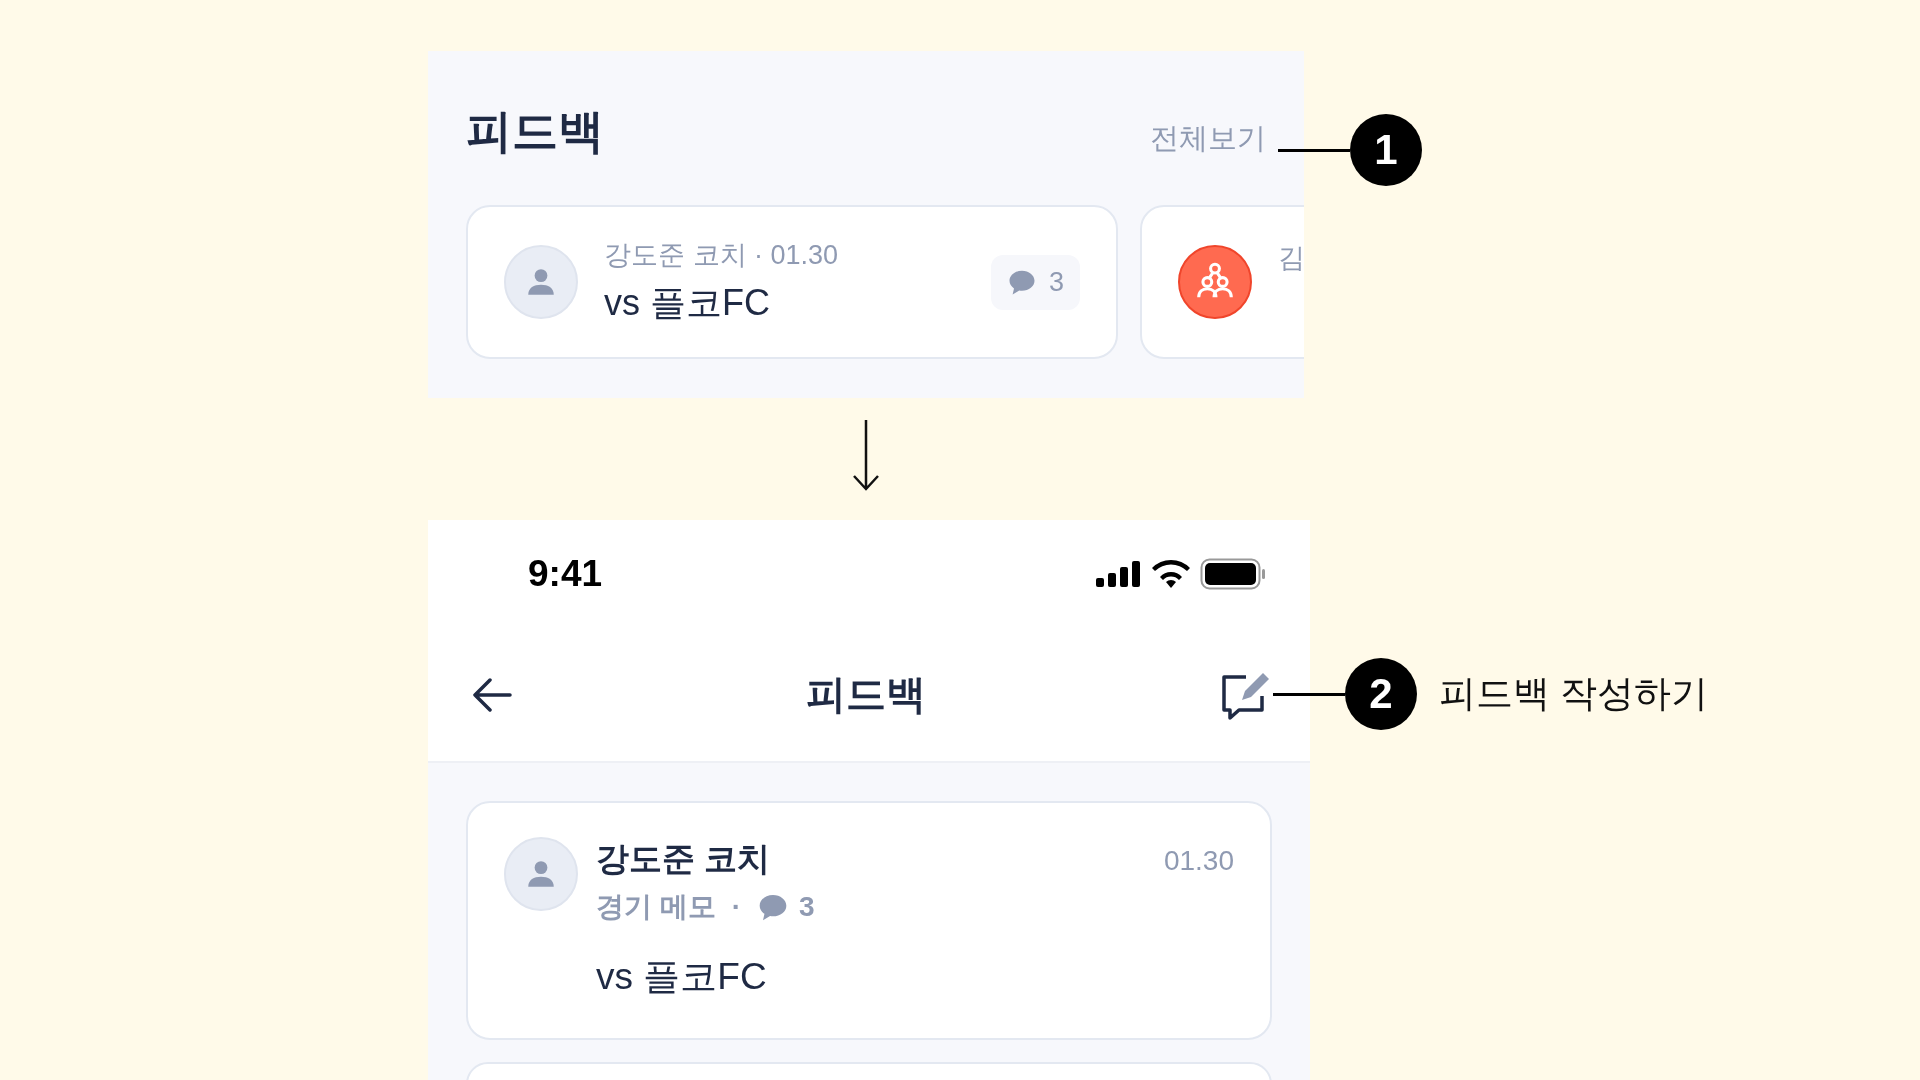 This screenshot has height=1080, width=1920. Describe the element at coordinates (1381, 694) in the screenshot. I see `callout-number: 2` at that location.